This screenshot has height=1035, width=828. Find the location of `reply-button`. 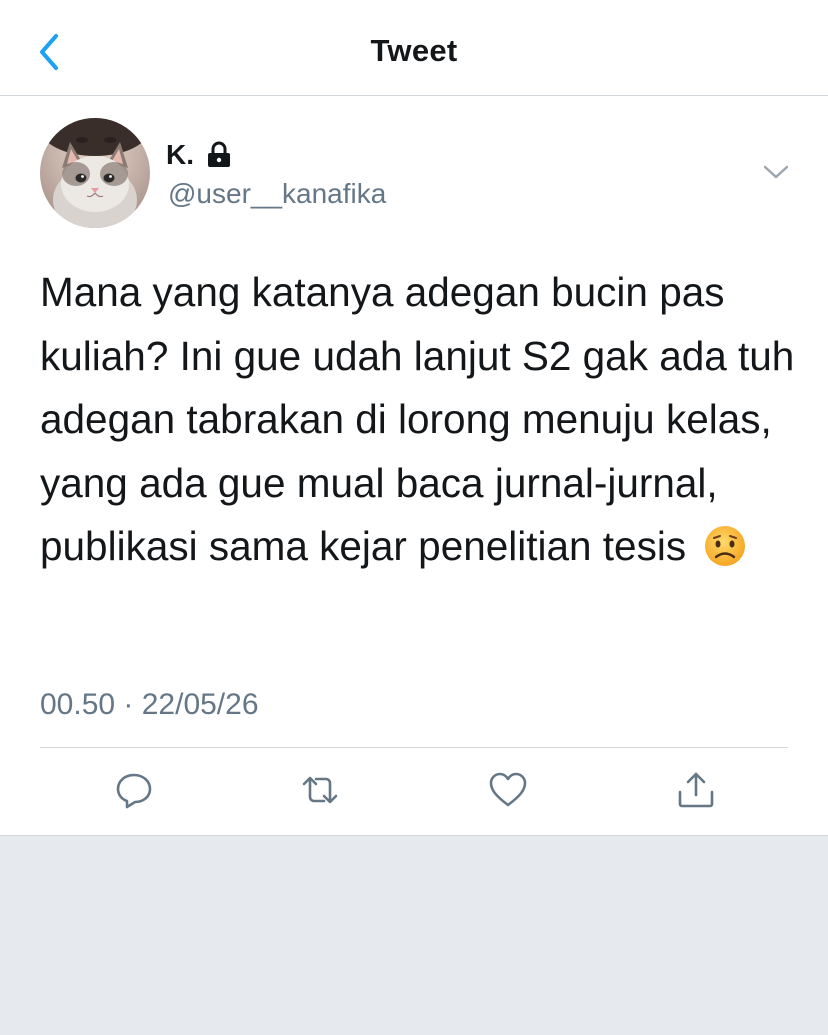

reply-button is located at coordinates (134, 790).